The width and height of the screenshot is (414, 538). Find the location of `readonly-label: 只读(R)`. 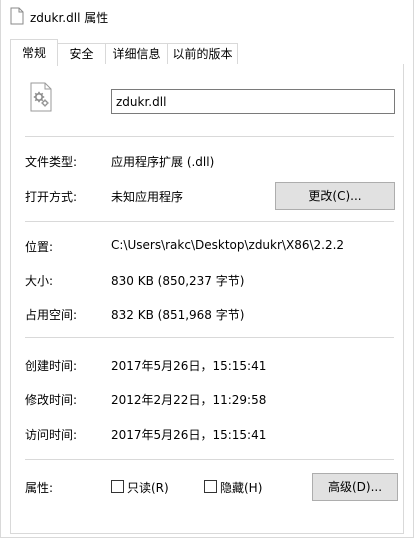

readonly-label: 只读(R) is located at coordinates (148, 487).